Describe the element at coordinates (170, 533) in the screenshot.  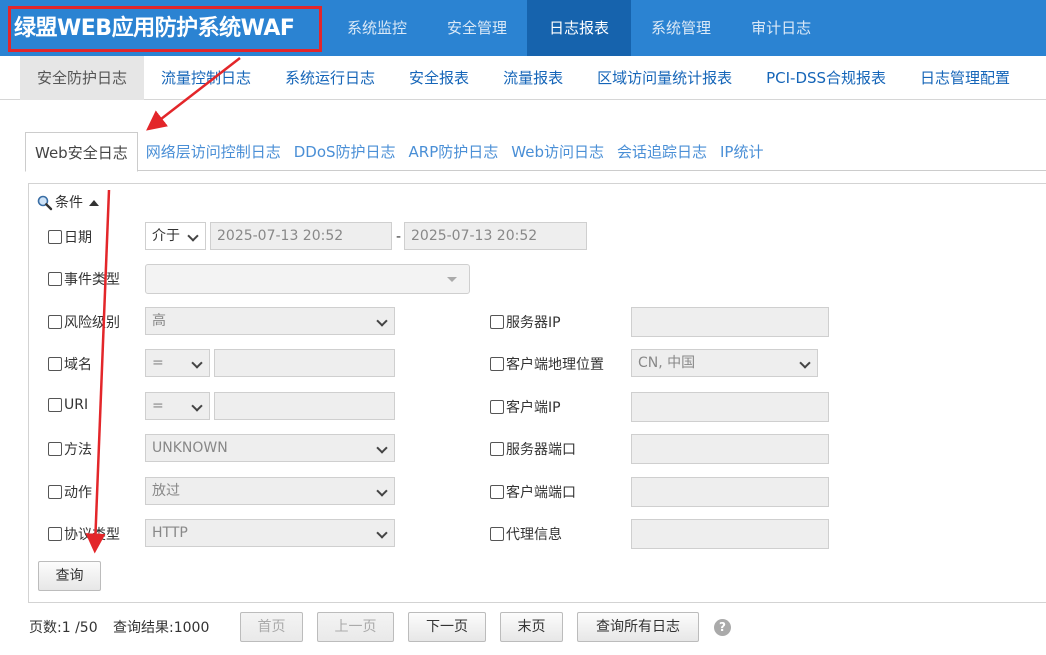
I see `protocol-value: HTTP` at that location.